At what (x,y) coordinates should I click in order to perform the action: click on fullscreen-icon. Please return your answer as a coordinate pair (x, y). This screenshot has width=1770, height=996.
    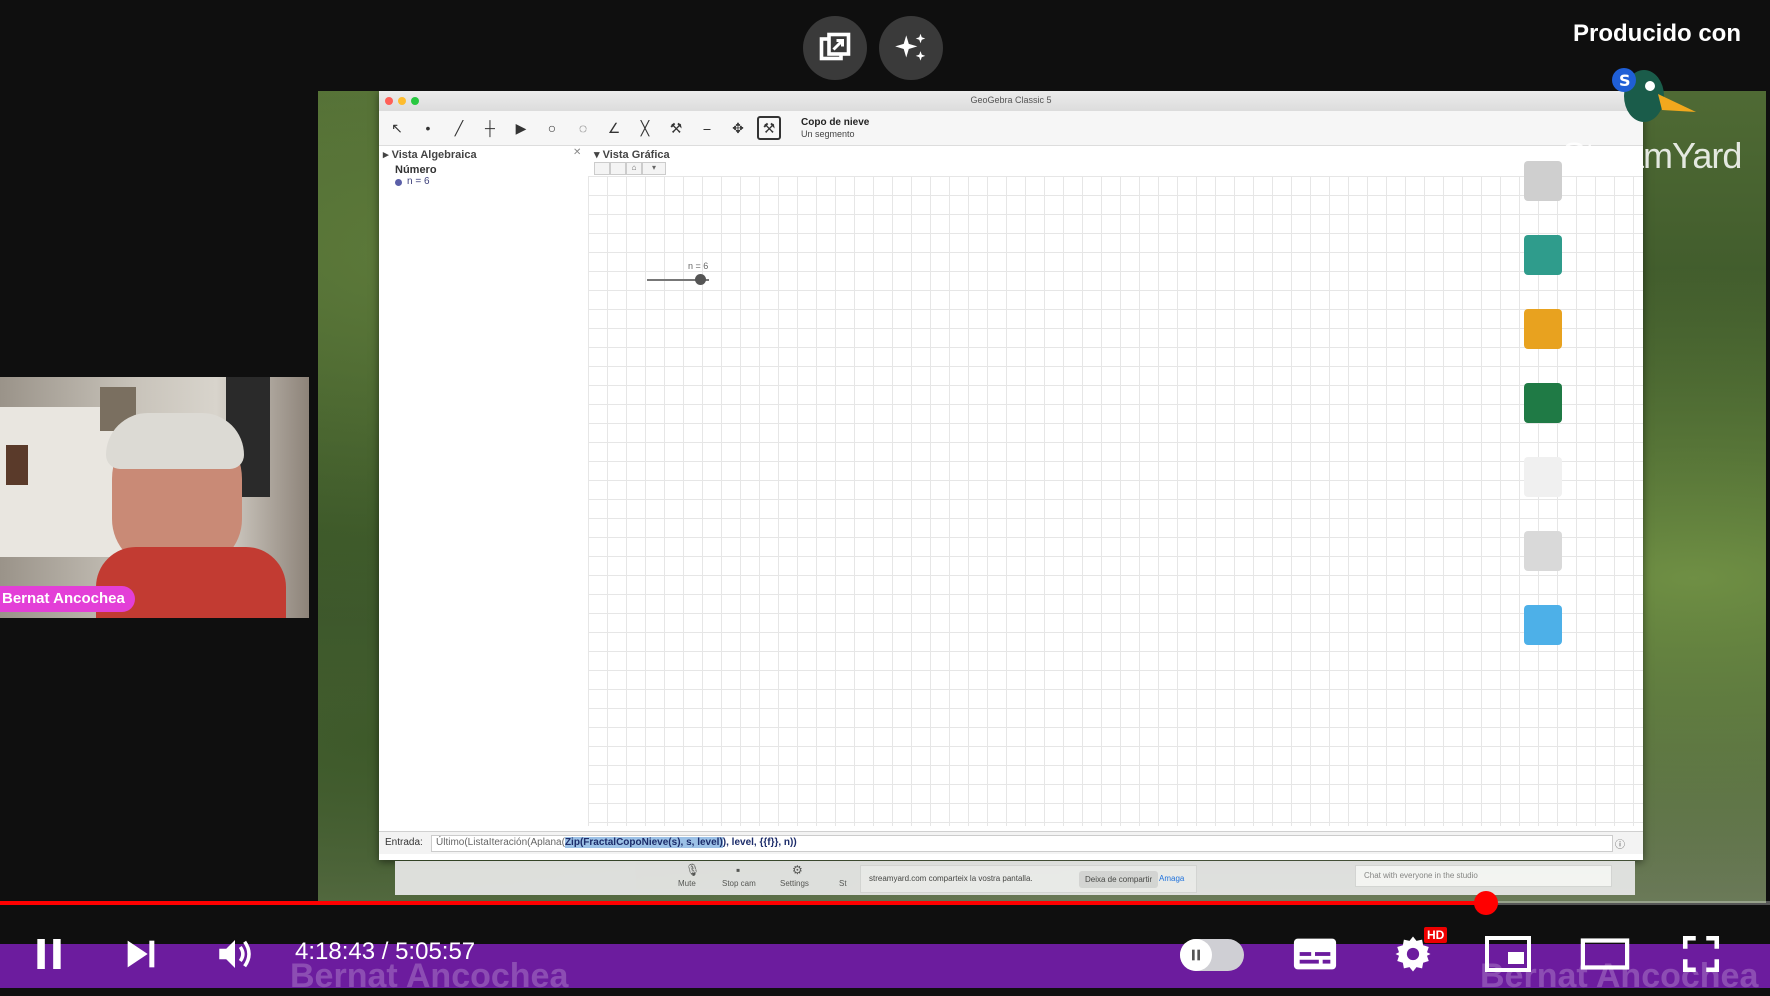
    Looking at the image, I should click on (1701, 954).